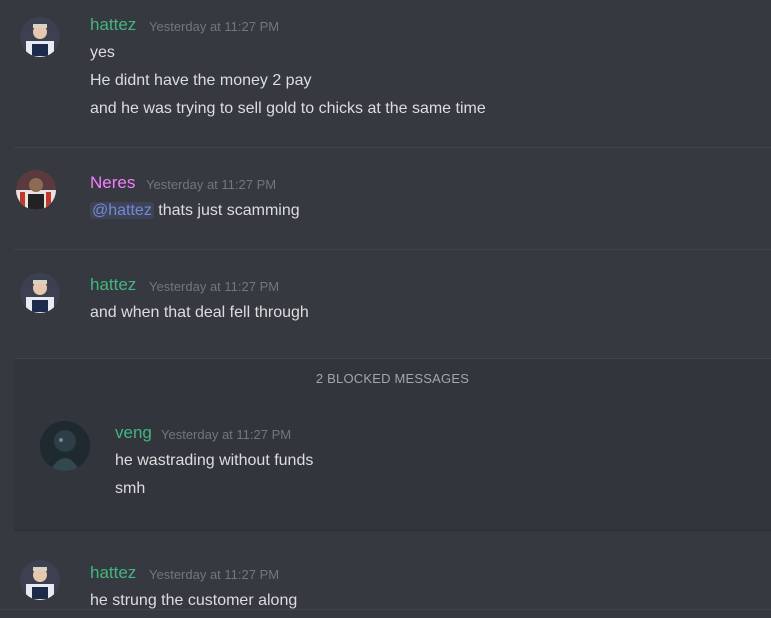 The image size is (771, 618). Describe the element at coordinates (130, 488) in the screenshot. I see `message-text: smh` at that location.